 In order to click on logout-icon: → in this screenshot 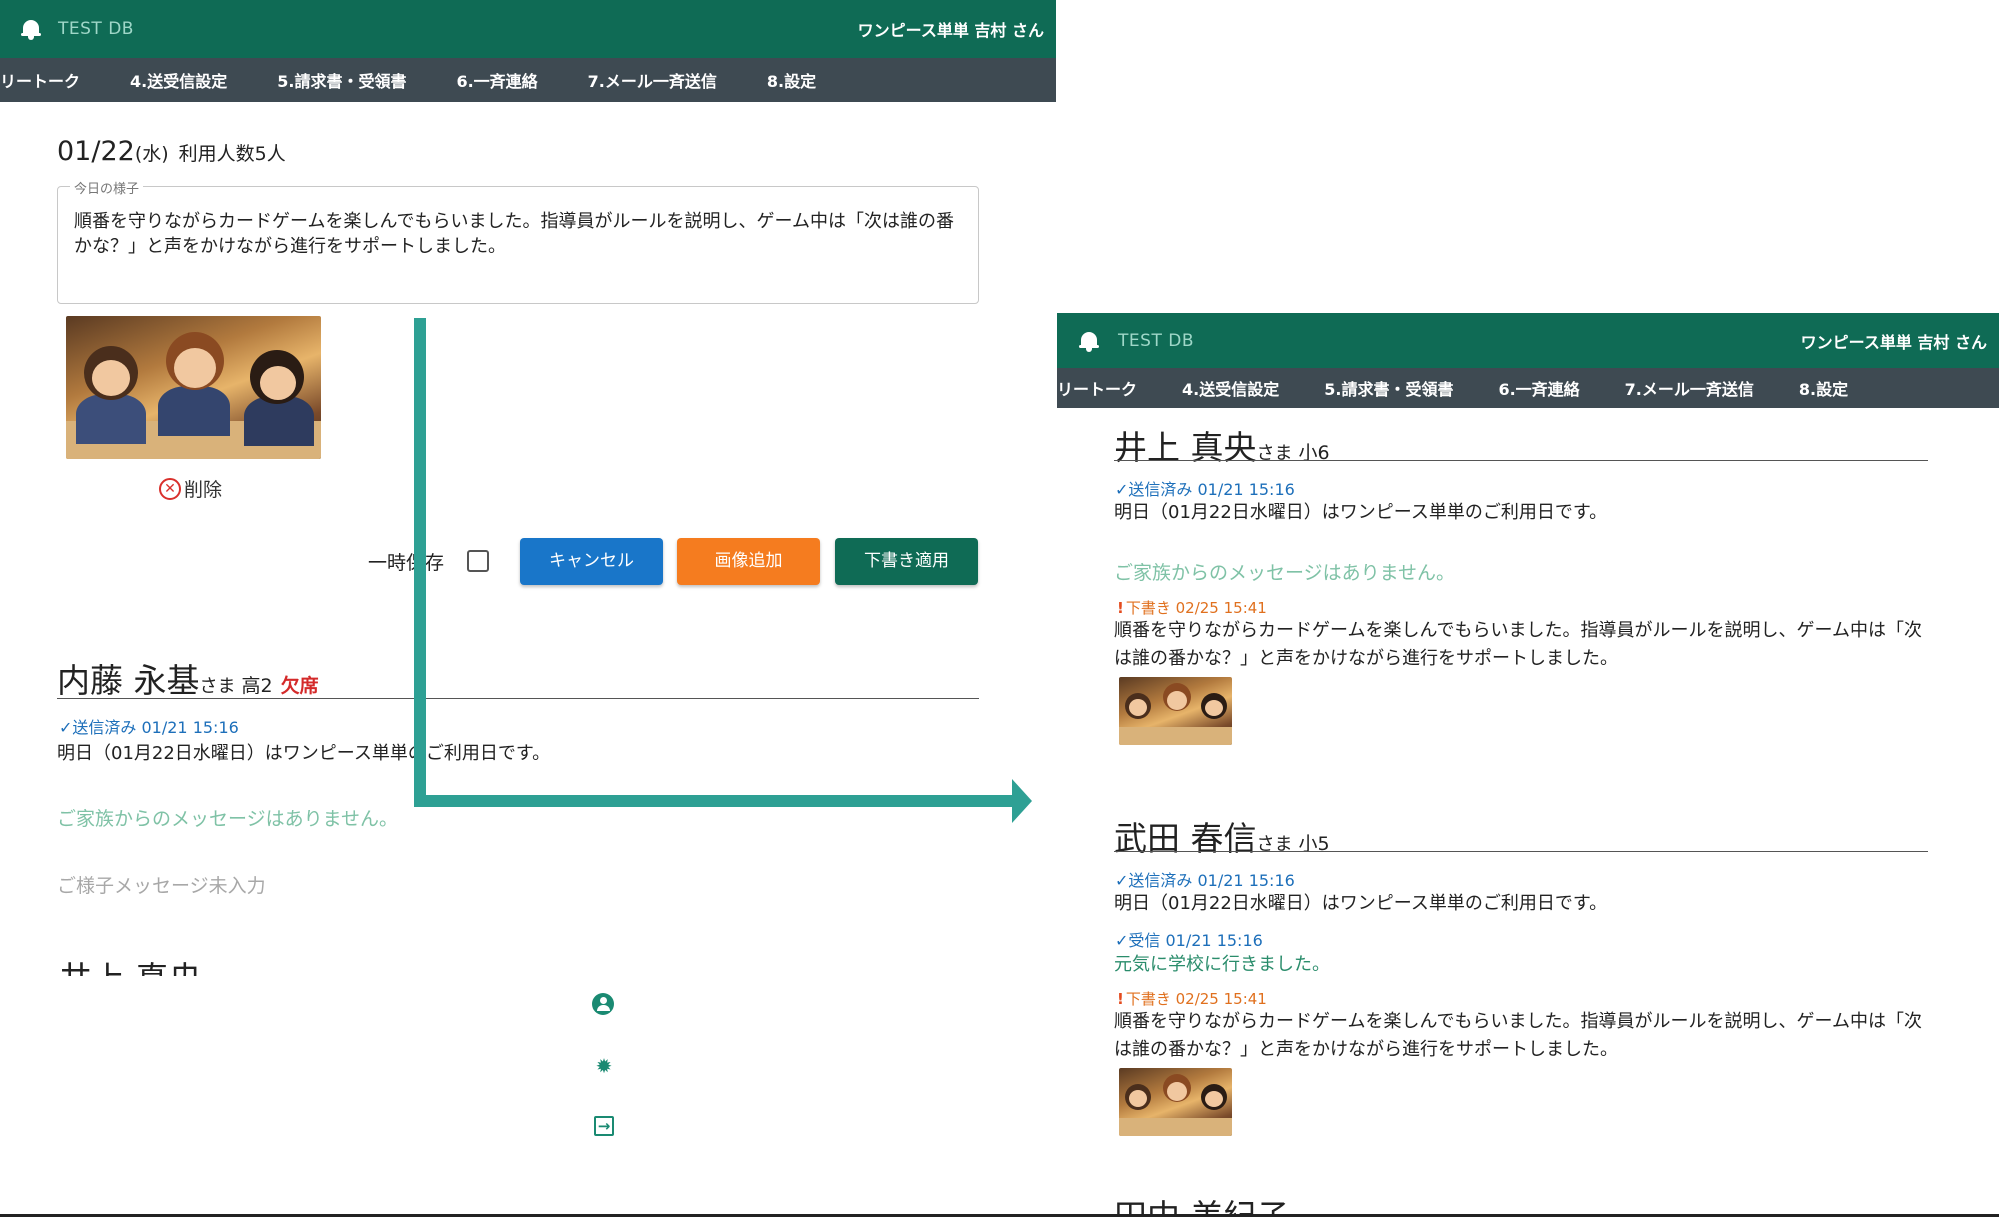, I will do `click(604, 1126)`.